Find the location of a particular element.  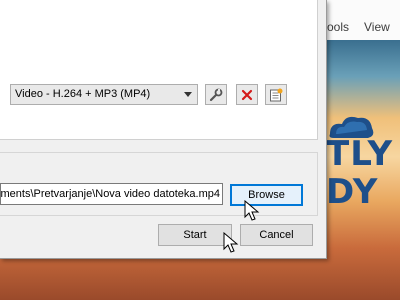

browse-button: Browse is located at coordinates (266, 195).